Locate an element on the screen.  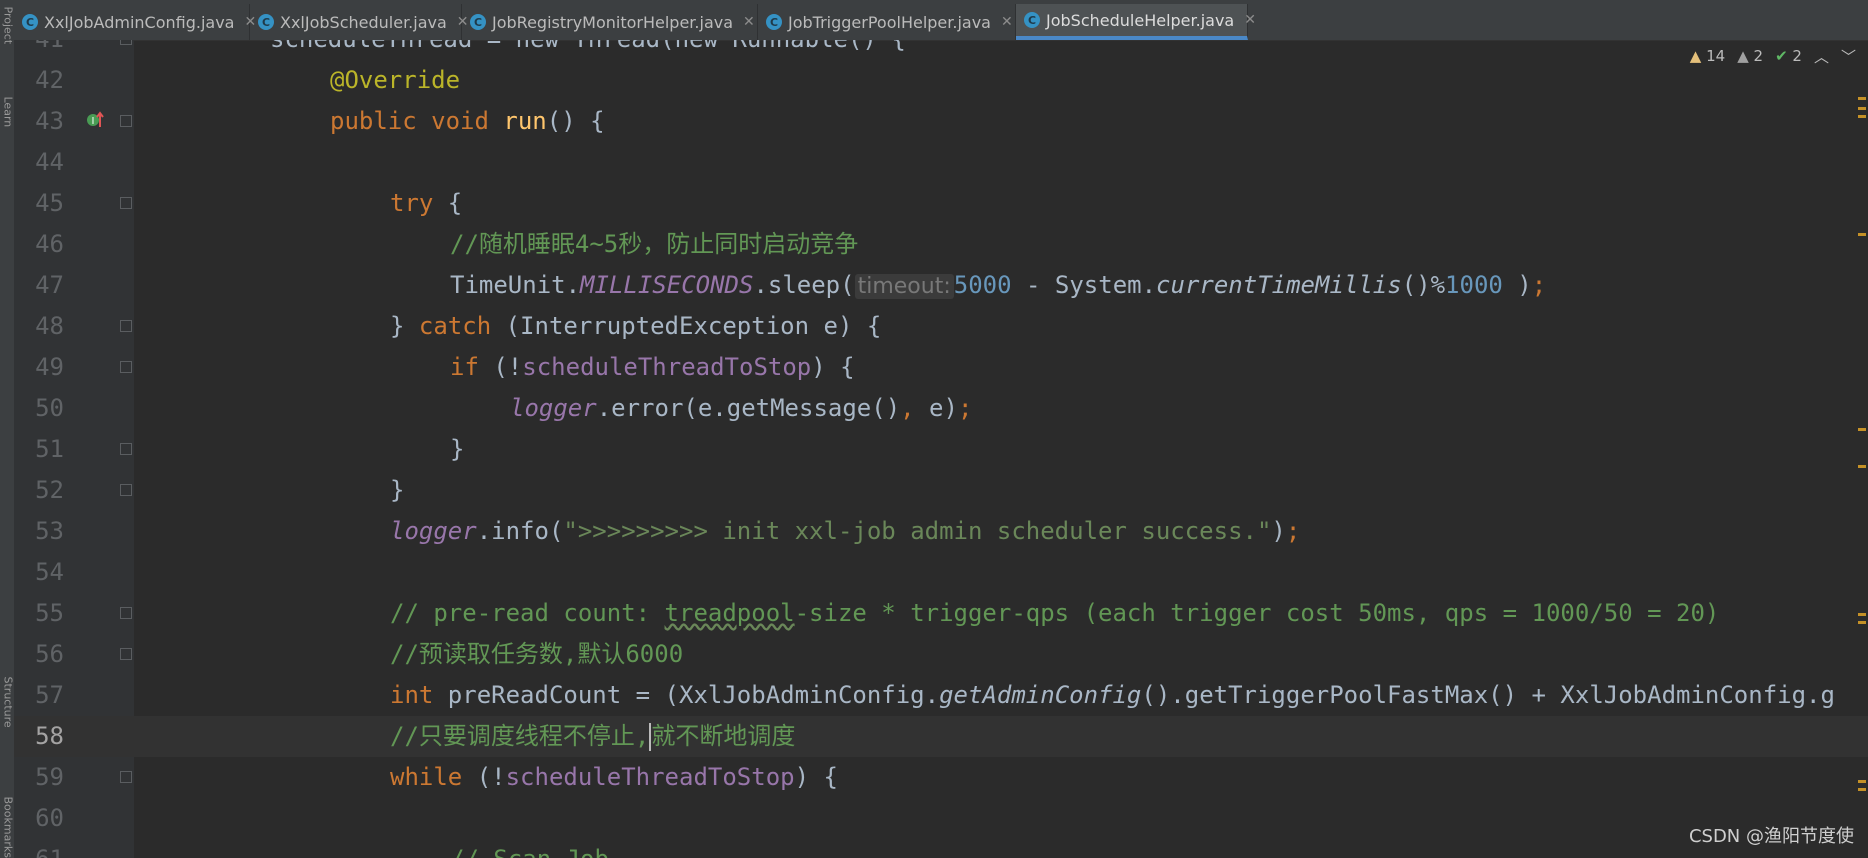
line-number: 55 is located at coordinates (49, 613).